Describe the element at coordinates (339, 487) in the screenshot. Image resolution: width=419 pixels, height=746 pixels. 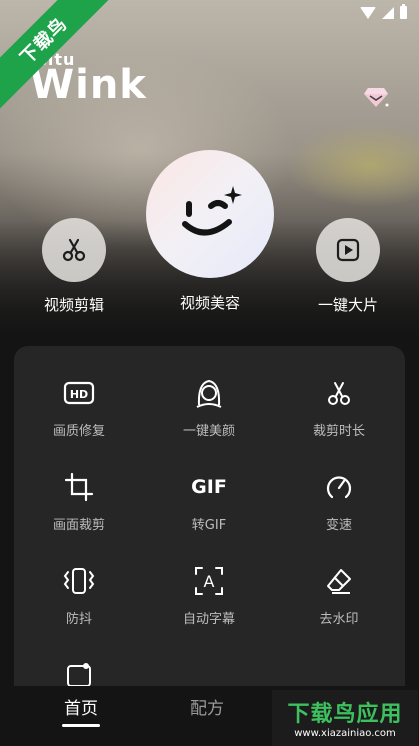
I see `speed-icon` at that location.